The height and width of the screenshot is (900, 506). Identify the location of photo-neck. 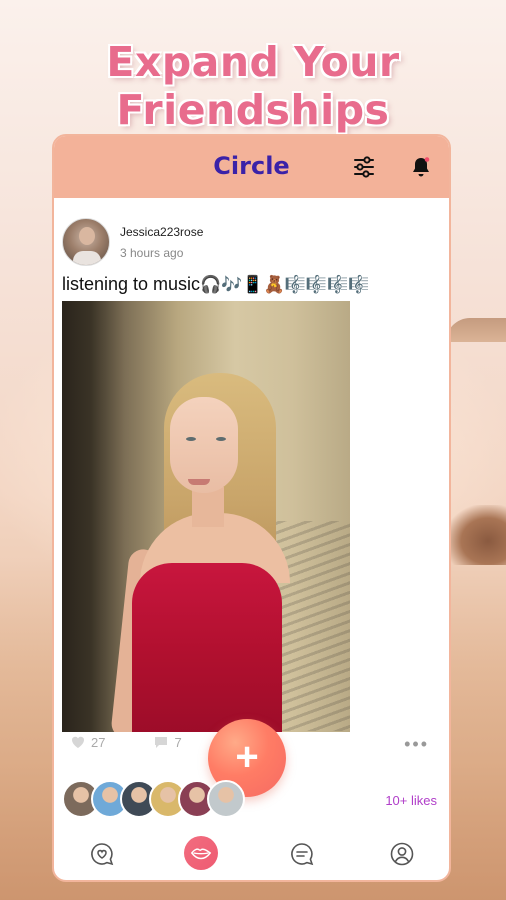
(208, 507).